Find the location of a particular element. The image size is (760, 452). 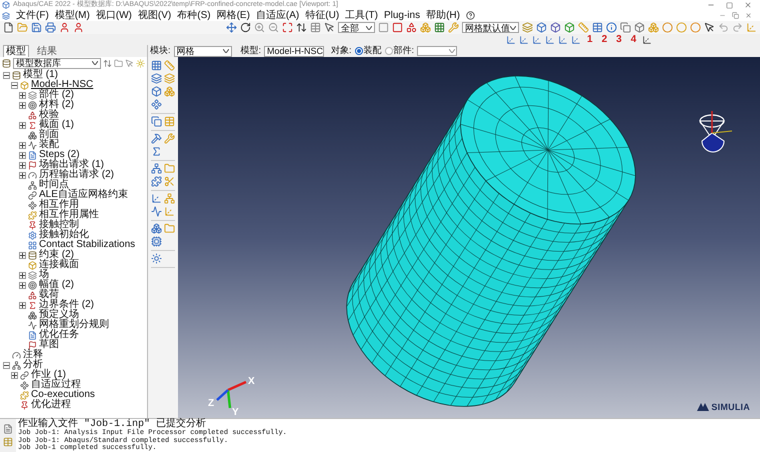

tree-item: 网格重划分规则 is located at coordinates (74, 325).